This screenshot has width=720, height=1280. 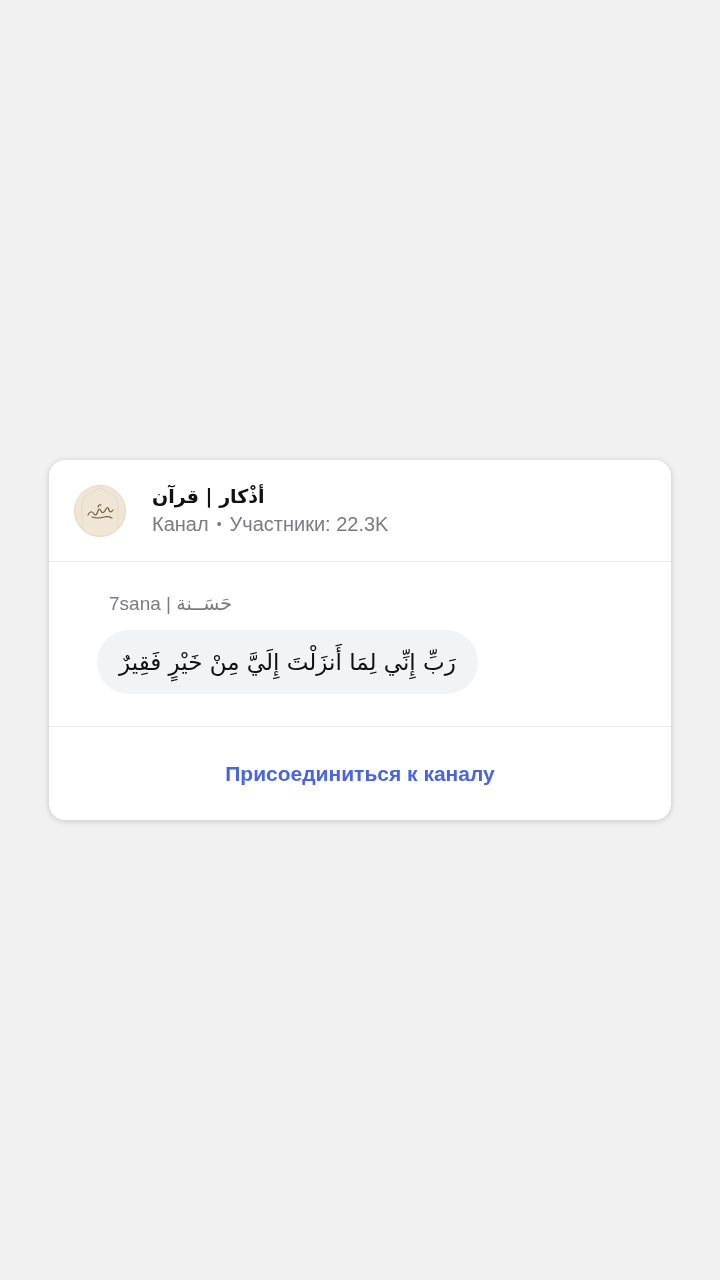 I want to click on sender-name: 7sana | حَسَــنة, so click(x=170, y=604).